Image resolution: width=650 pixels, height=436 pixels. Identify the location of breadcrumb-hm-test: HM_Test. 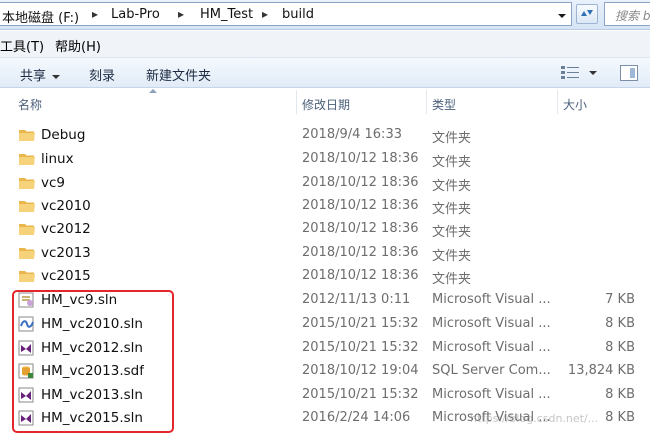
(226, 14).